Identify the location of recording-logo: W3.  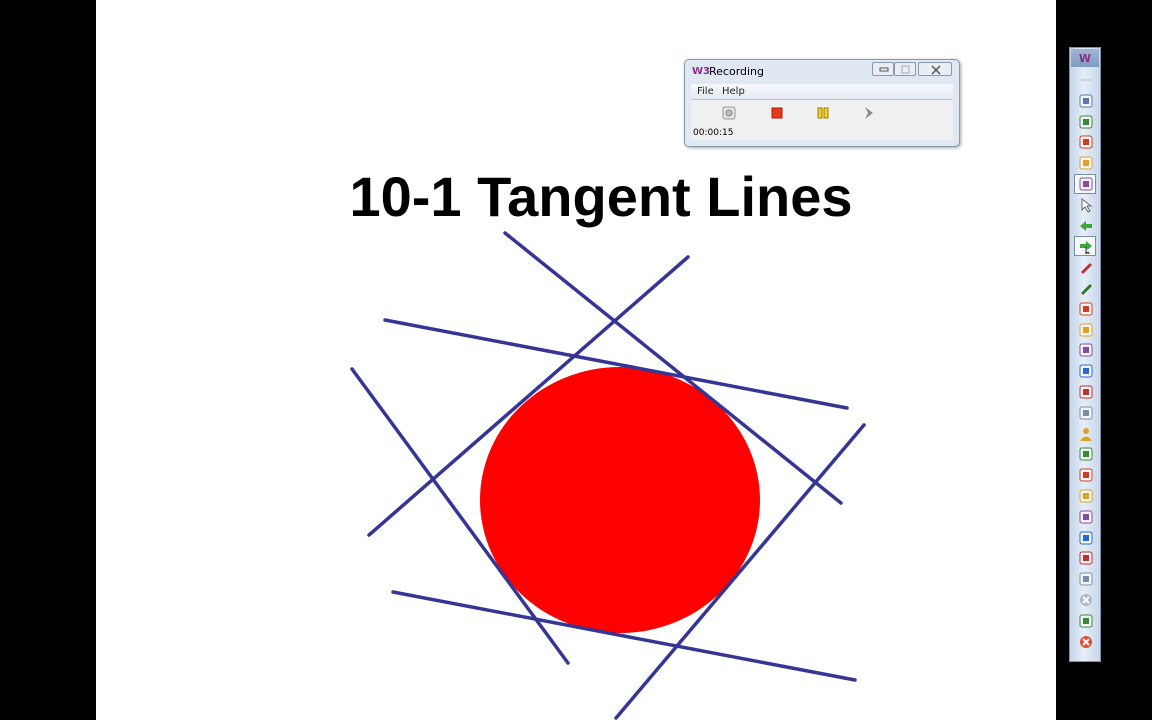
(701, 71).